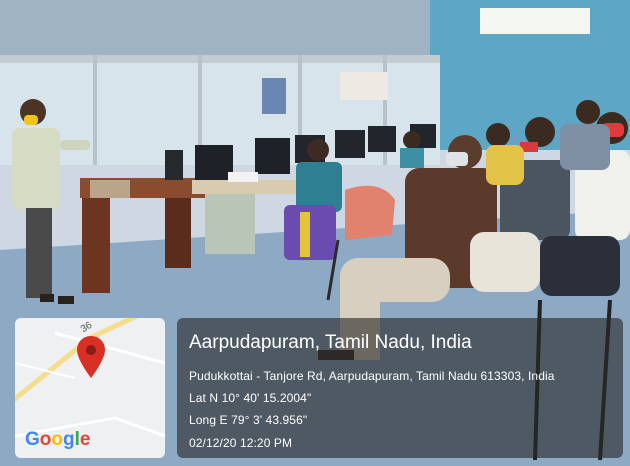 This screenshot has height=466, width=630. I want to click on location-title: Aarpudapuram, Tamil Nadu, India, so click(330, 342).